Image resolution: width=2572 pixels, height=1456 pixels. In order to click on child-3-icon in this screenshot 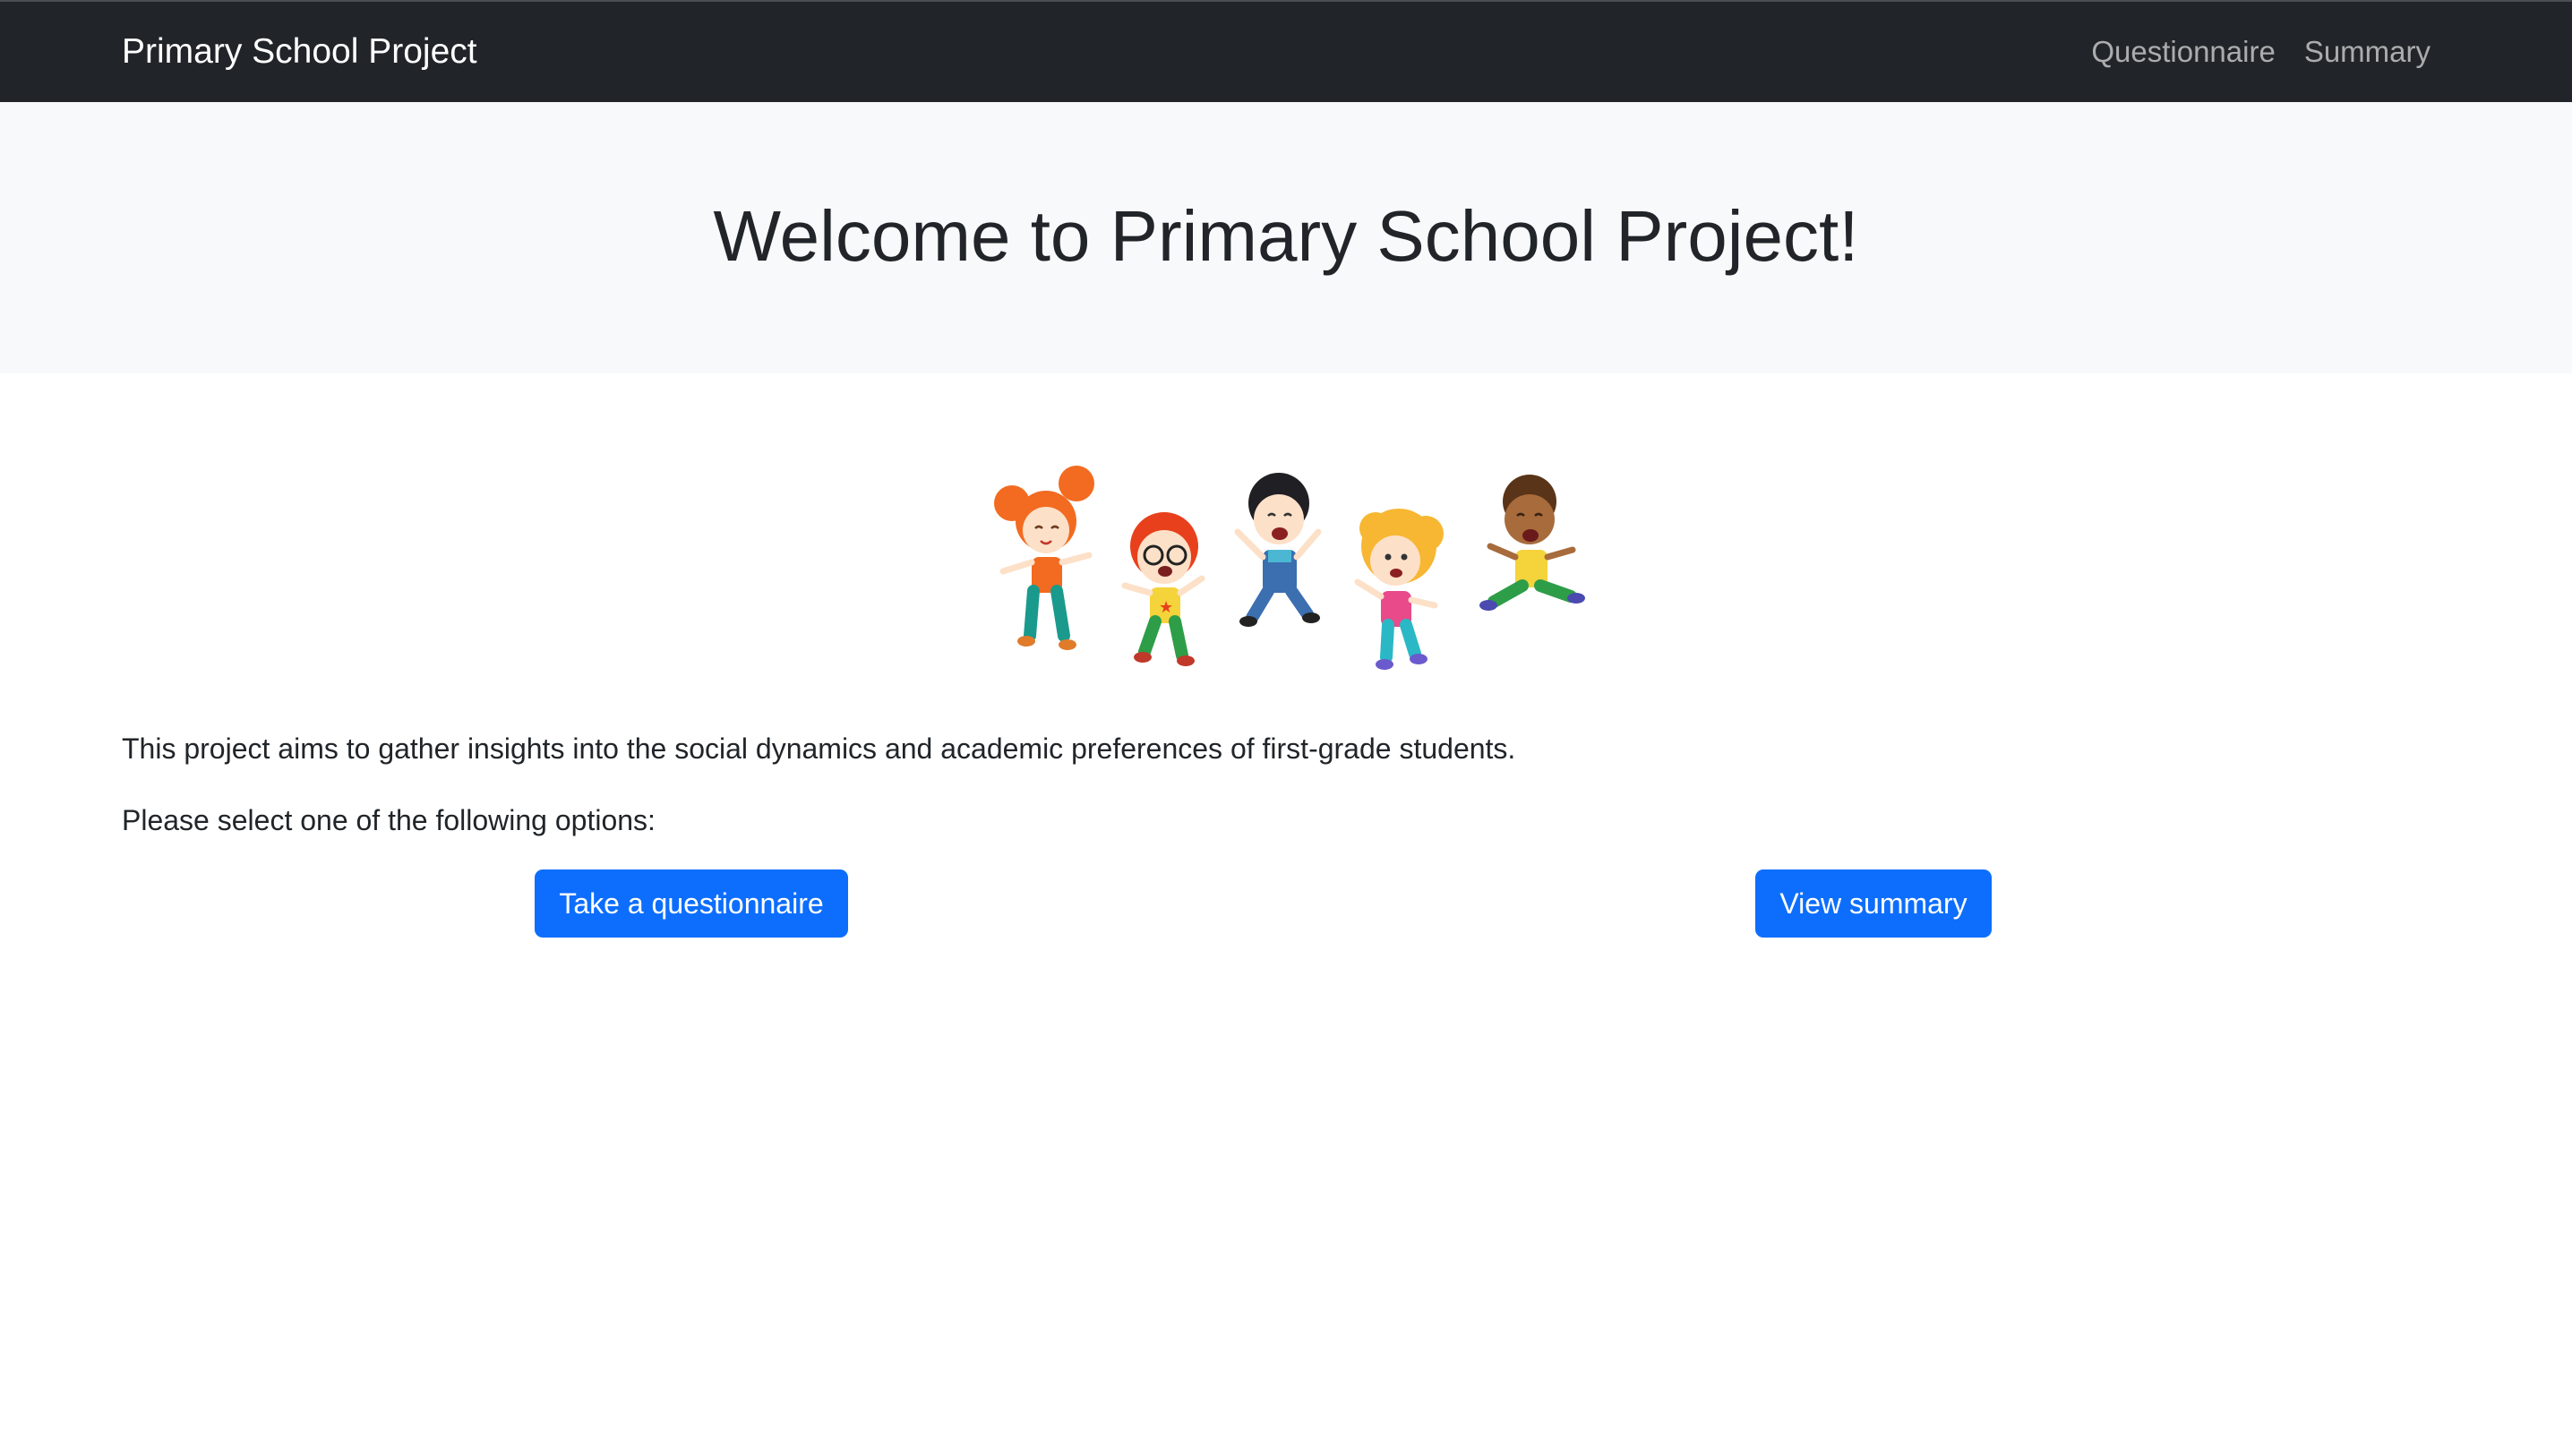, I will do `click(1278, 550)`.